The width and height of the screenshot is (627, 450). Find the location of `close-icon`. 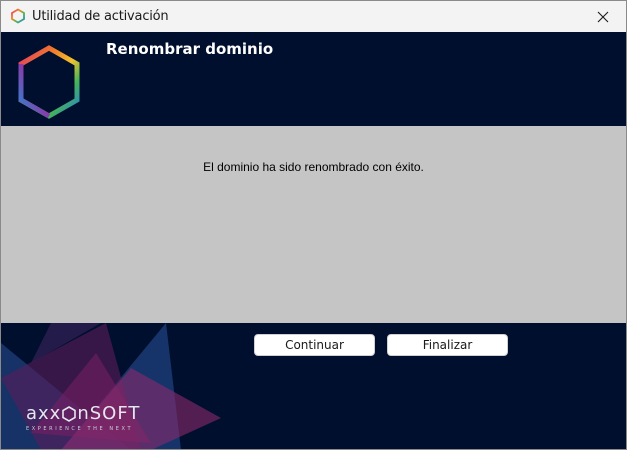

close-icon is located at coordinates (603, 16).